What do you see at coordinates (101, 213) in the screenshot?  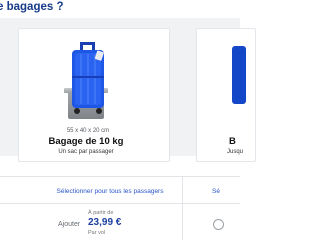 I see `price-prefix: À partir de` at bounding box center [101, 213].